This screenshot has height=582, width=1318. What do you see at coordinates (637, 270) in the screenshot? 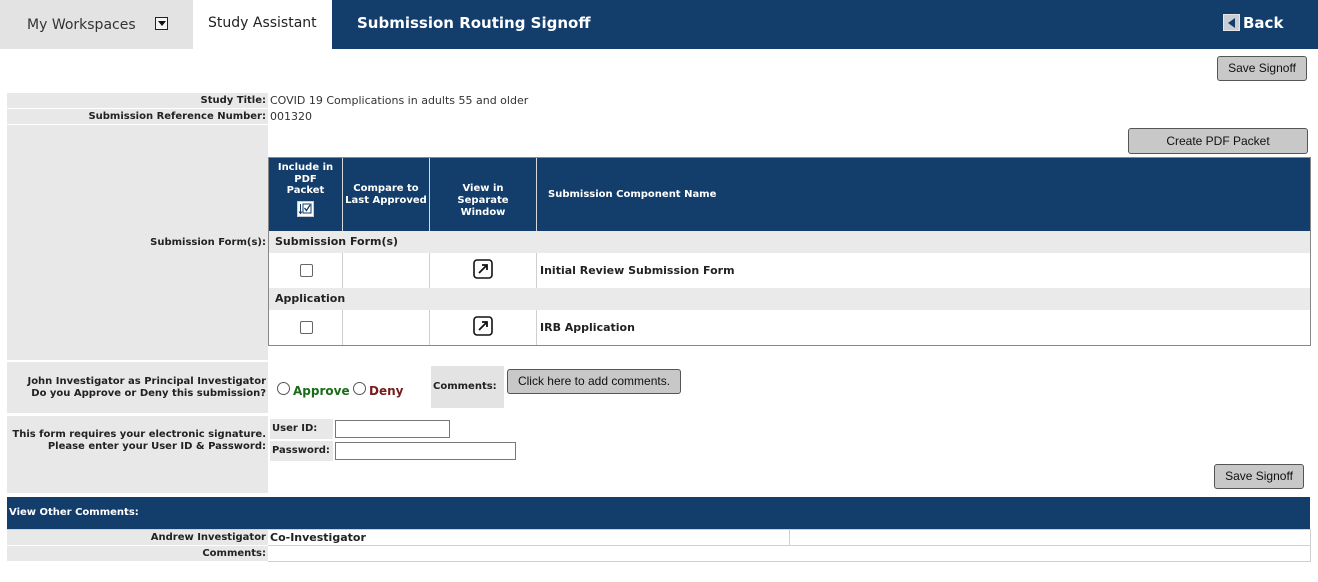
I see `component-name: Initial Review Submission Form` at bounding box center [637, 270].